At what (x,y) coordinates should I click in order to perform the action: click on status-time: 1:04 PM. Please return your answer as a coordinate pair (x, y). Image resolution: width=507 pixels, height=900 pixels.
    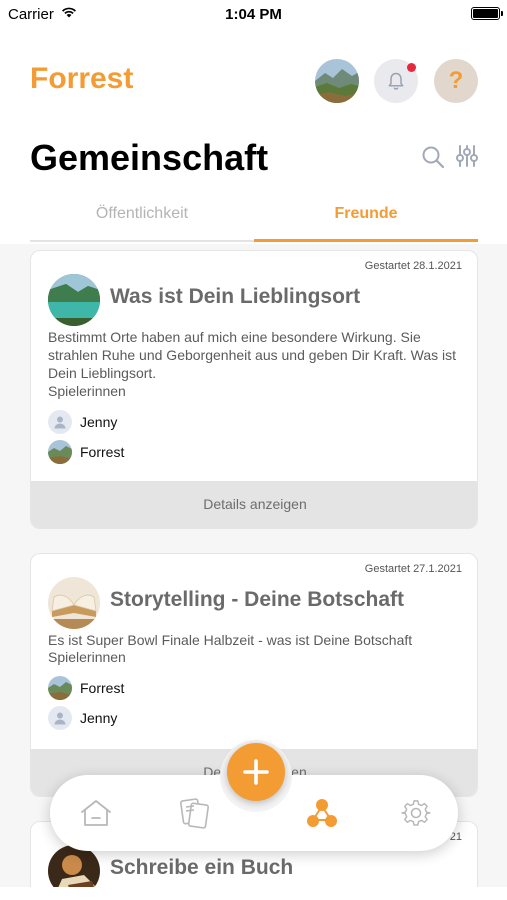
    Looking at the image, I should click on (253, 14).